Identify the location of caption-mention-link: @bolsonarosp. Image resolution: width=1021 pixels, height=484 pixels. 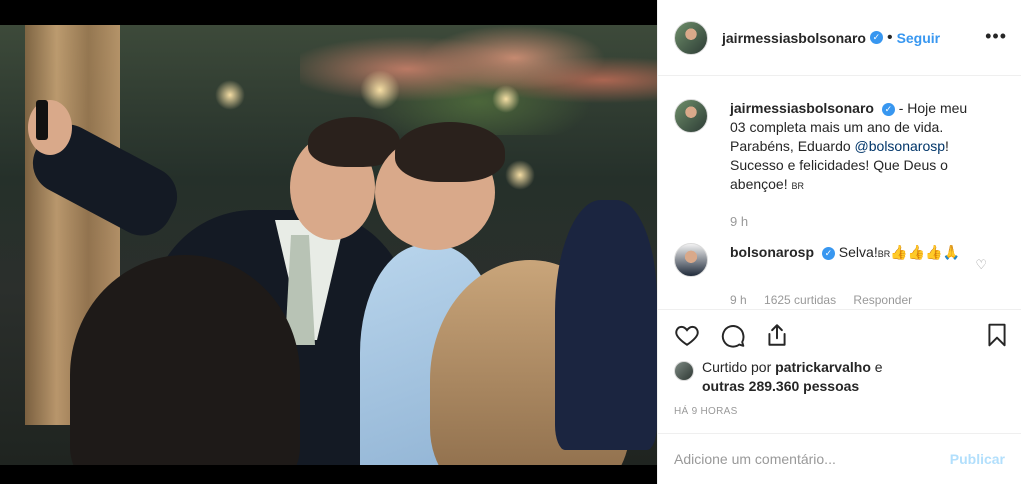
(900, 146).